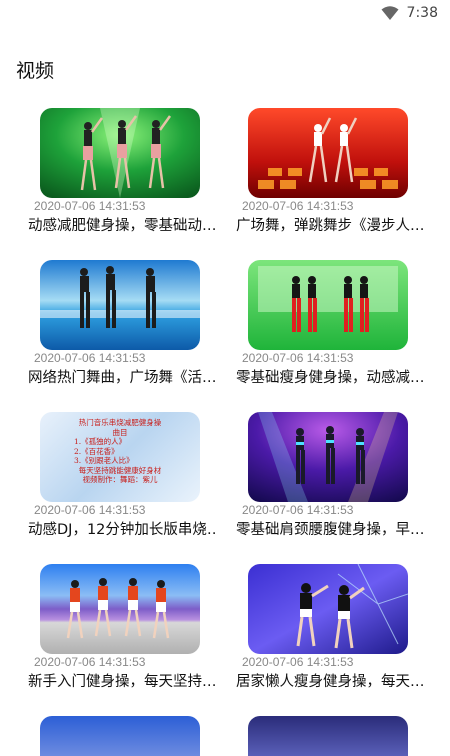 The height and width of the screenshot is (756, 450). Describe the element at coordinates (120, 470) in the screenshot. I see `playlist-footer: 每天坚持跳能健康好身材` at that location.